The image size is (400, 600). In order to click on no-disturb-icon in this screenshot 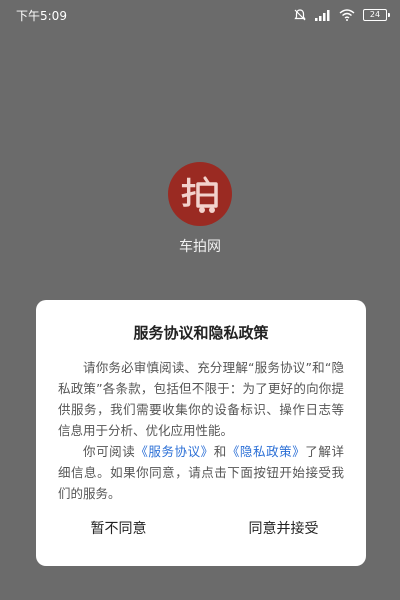, I will do `click(300, 15)`.